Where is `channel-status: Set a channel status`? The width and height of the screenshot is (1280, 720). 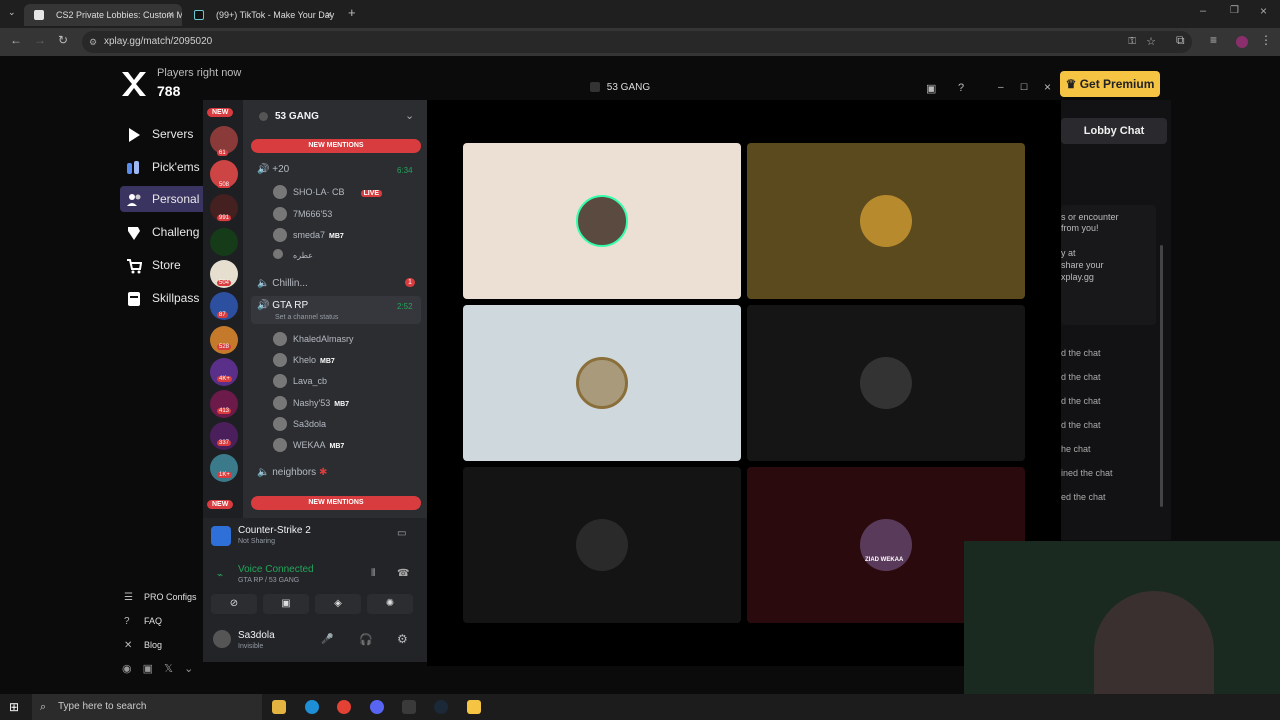
channel-status: Set a channel status is located at coordinates (306, 317).